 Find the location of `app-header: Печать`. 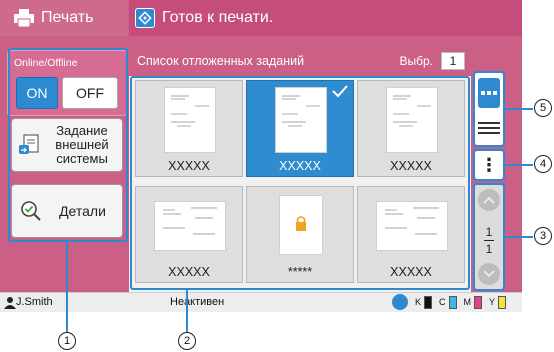

app-header: Печать is located at coordinates (64, 18).